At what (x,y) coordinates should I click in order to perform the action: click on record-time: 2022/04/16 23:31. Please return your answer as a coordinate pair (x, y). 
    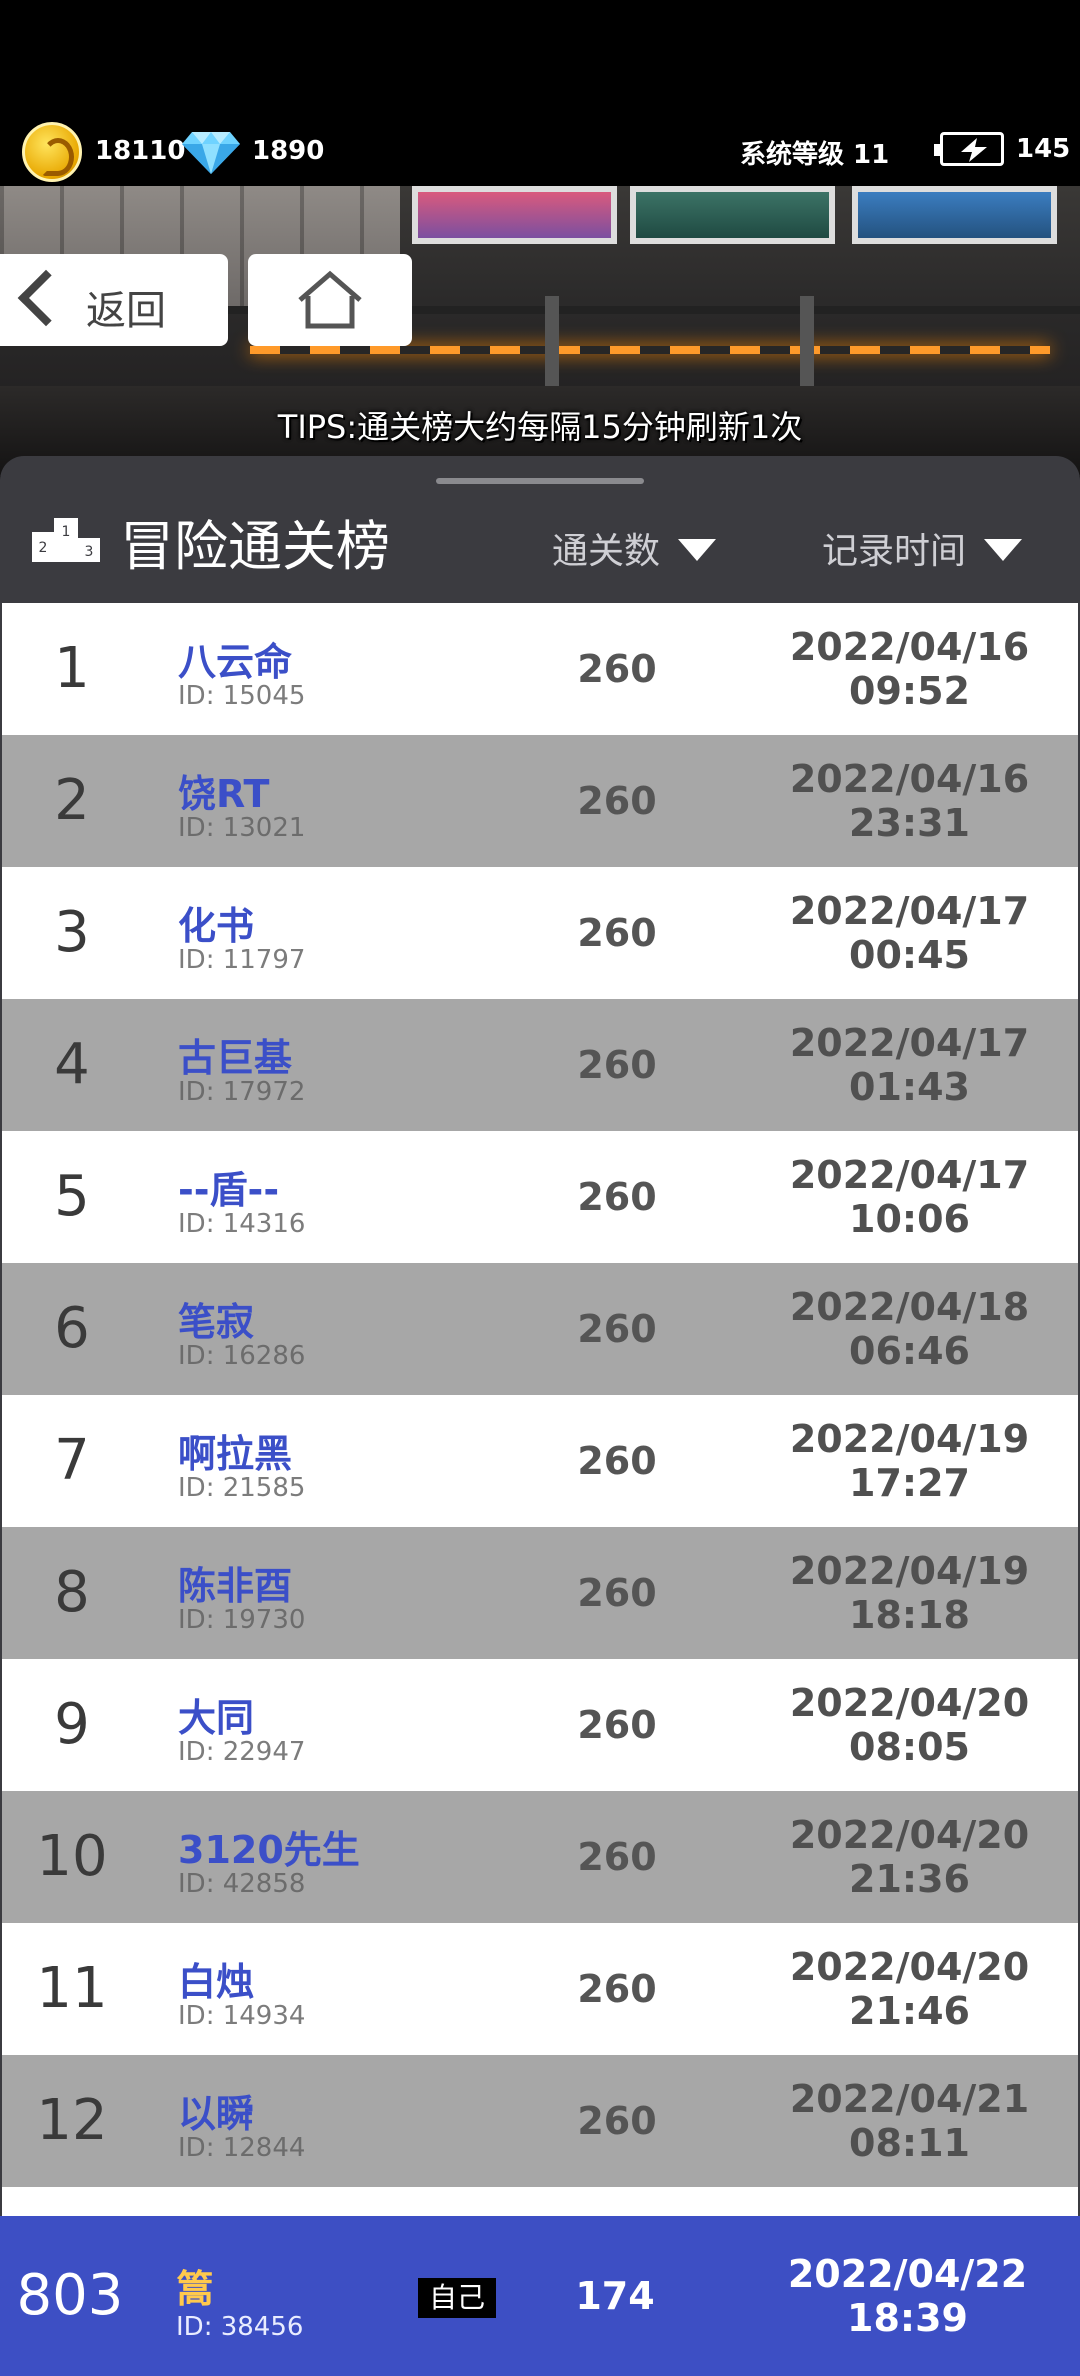
    Looking at the image, I should click on (909, 801).